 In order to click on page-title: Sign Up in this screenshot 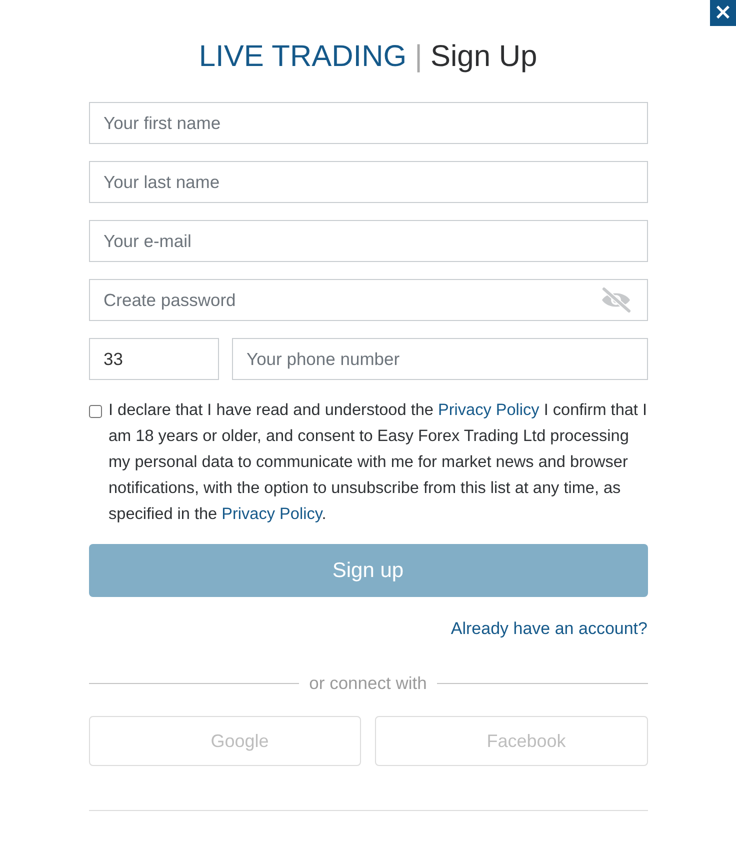, I will do `click(484, 56)`.